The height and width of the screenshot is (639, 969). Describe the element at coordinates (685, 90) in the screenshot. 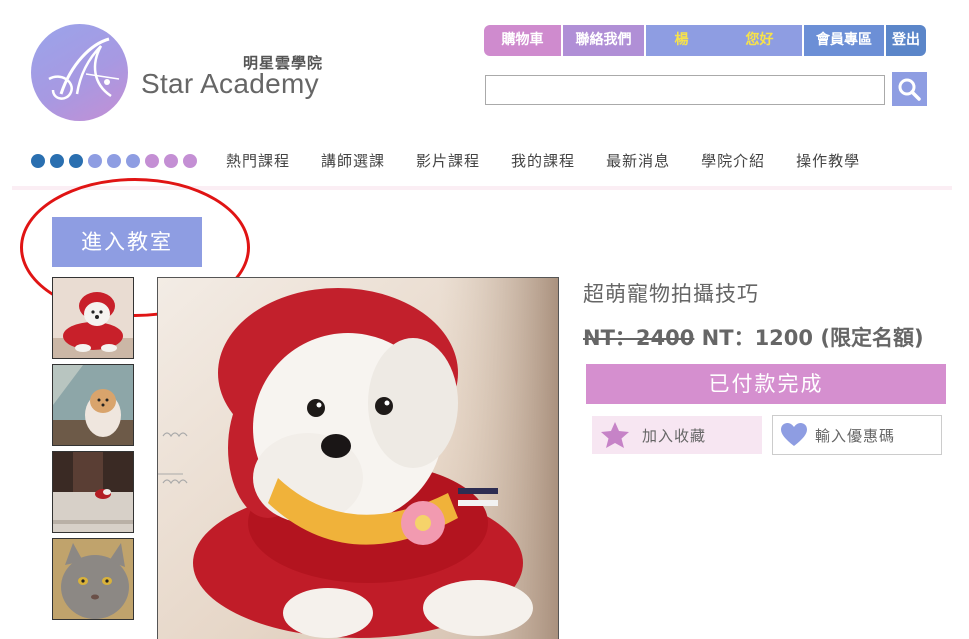

I see `search-input` at that location.